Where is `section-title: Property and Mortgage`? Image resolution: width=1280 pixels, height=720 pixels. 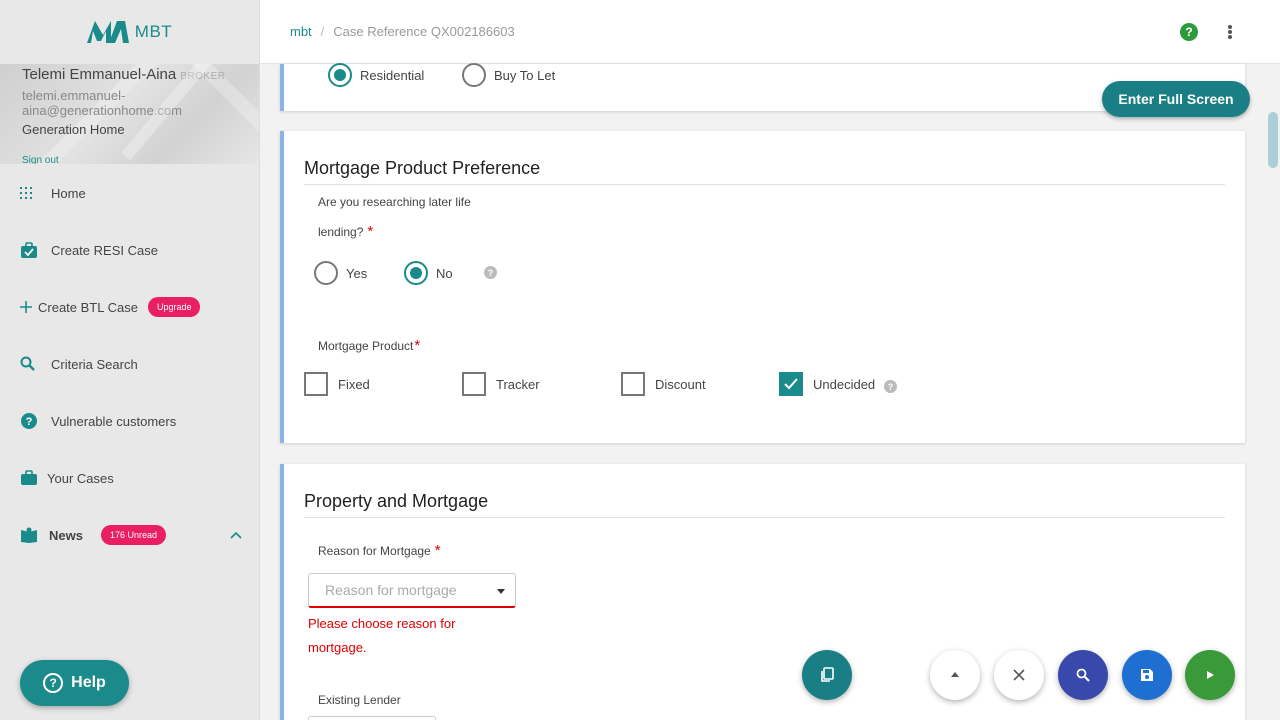 section-title: Property and Mortgage is located at coordinates (396, 501).